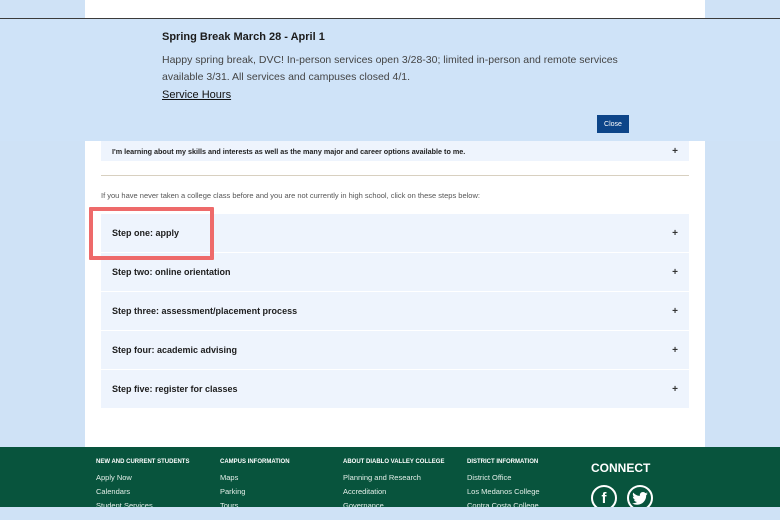 The width and height of the screenshot is (780, 520). I want to click on footer-column-campus: CAMPUS INFORMATION Maps Parking Tours, so click(255, 483).